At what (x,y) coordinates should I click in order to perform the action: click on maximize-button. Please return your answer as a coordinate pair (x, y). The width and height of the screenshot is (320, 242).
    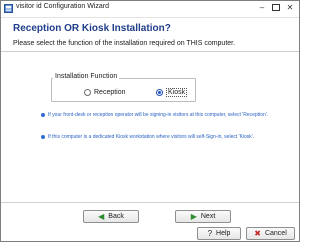
    Looking at the image, I should click on (276, 8).